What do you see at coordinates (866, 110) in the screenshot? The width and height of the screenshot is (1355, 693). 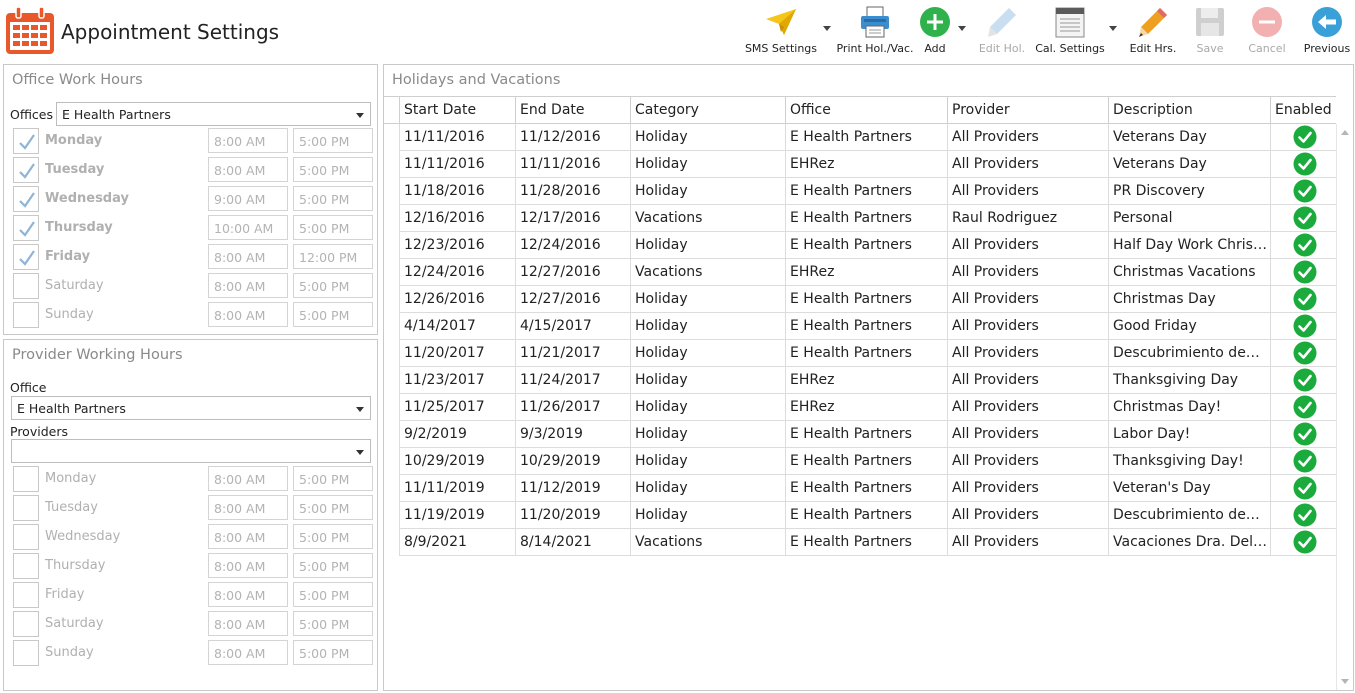 I see `column-header-office: Office` at bounding box center [866, 110].